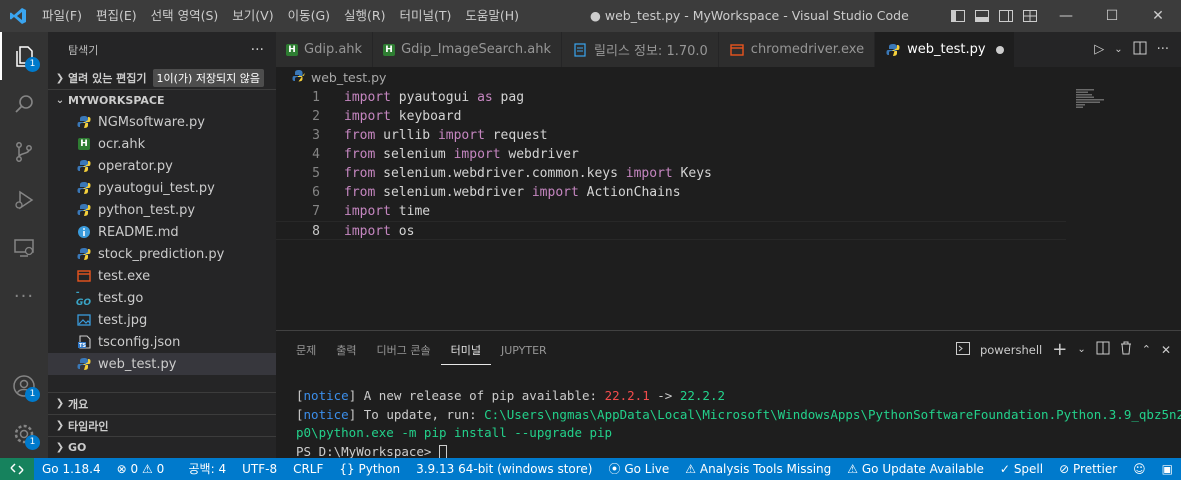 This screenshot has width=1181, height=480. What do you see at coordinates (24, 434) in the screenshot?
I see `settings-gear-icon: 1` at bounding box center [24, 434].